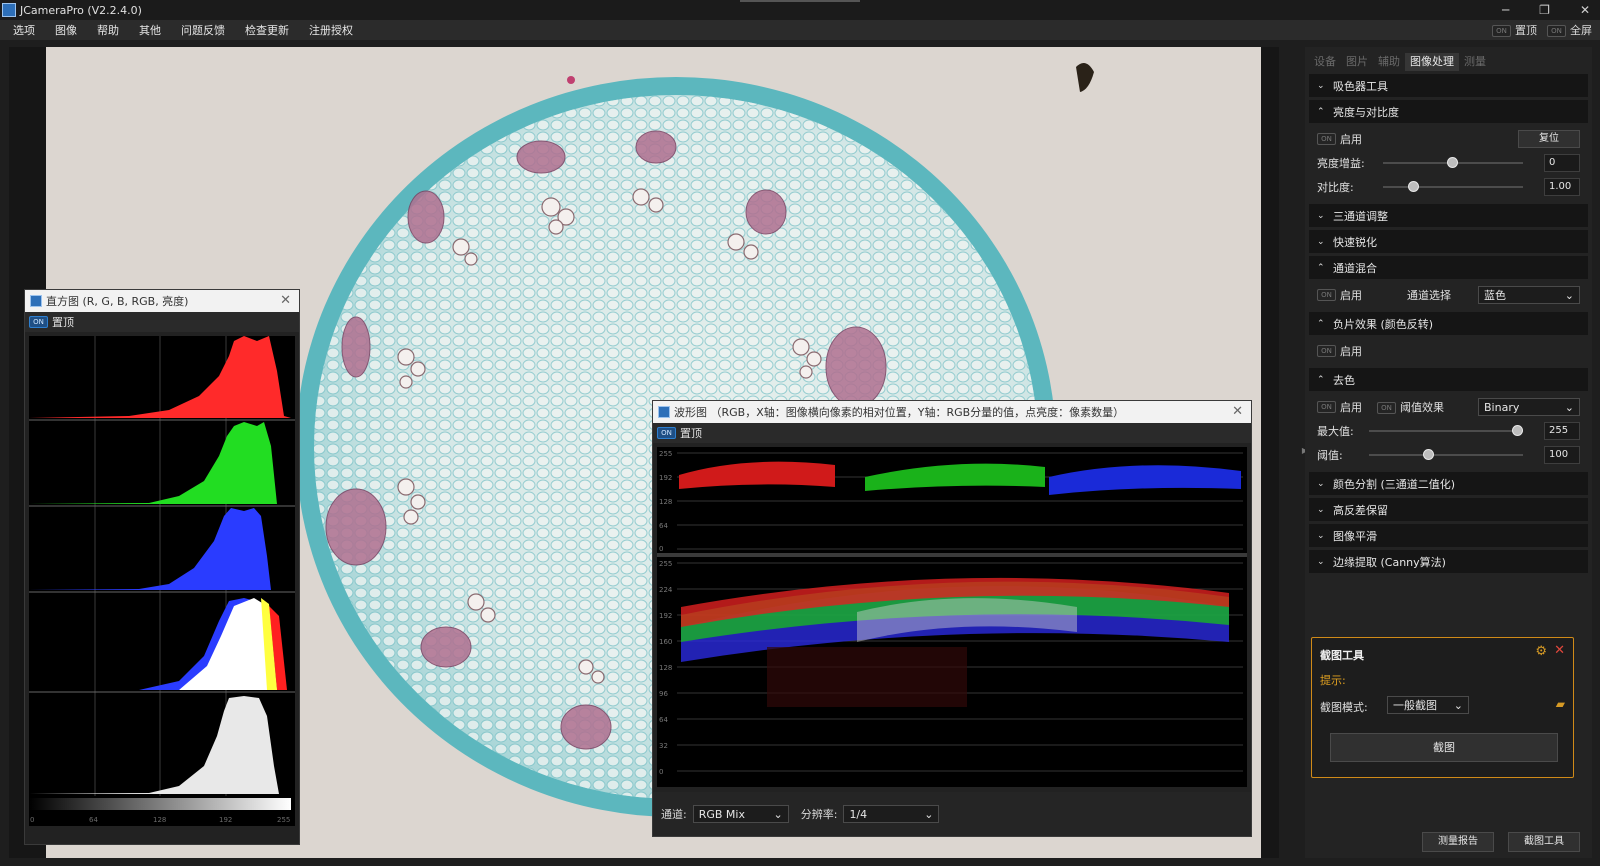 The width and height of the screenshot is (1600, 866). What do you see at coordinates (1325, 62) in the screenshot?
I see `tab-device: 设备` at bounding box center [1325, 62].